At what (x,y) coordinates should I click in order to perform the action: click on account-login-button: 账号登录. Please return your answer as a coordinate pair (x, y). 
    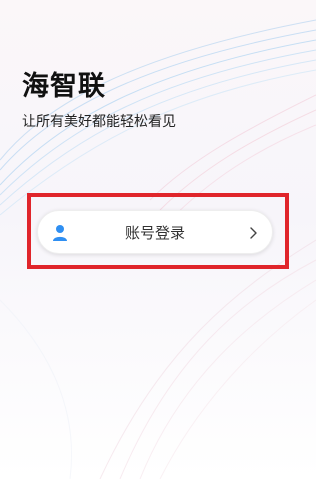
    Looking at the image, I should click on (155, 232).